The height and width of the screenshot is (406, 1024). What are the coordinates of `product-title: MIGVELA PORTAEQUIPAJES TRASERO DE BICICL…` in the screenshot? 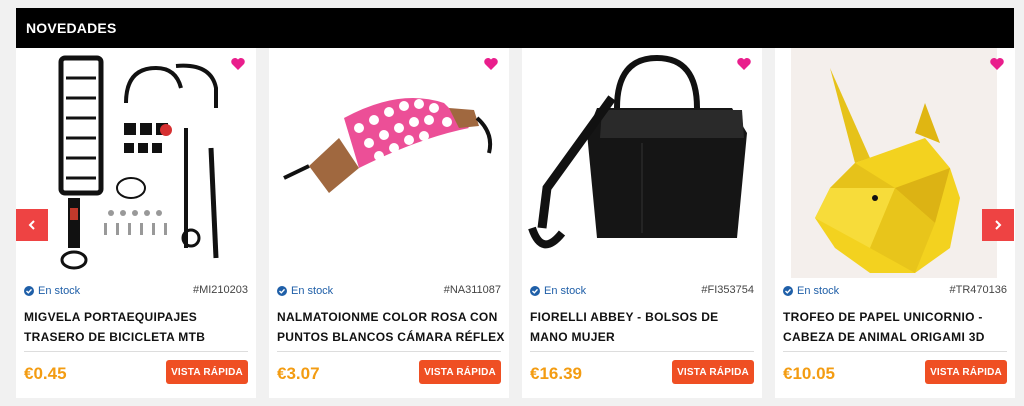 It's located at (138, 327).